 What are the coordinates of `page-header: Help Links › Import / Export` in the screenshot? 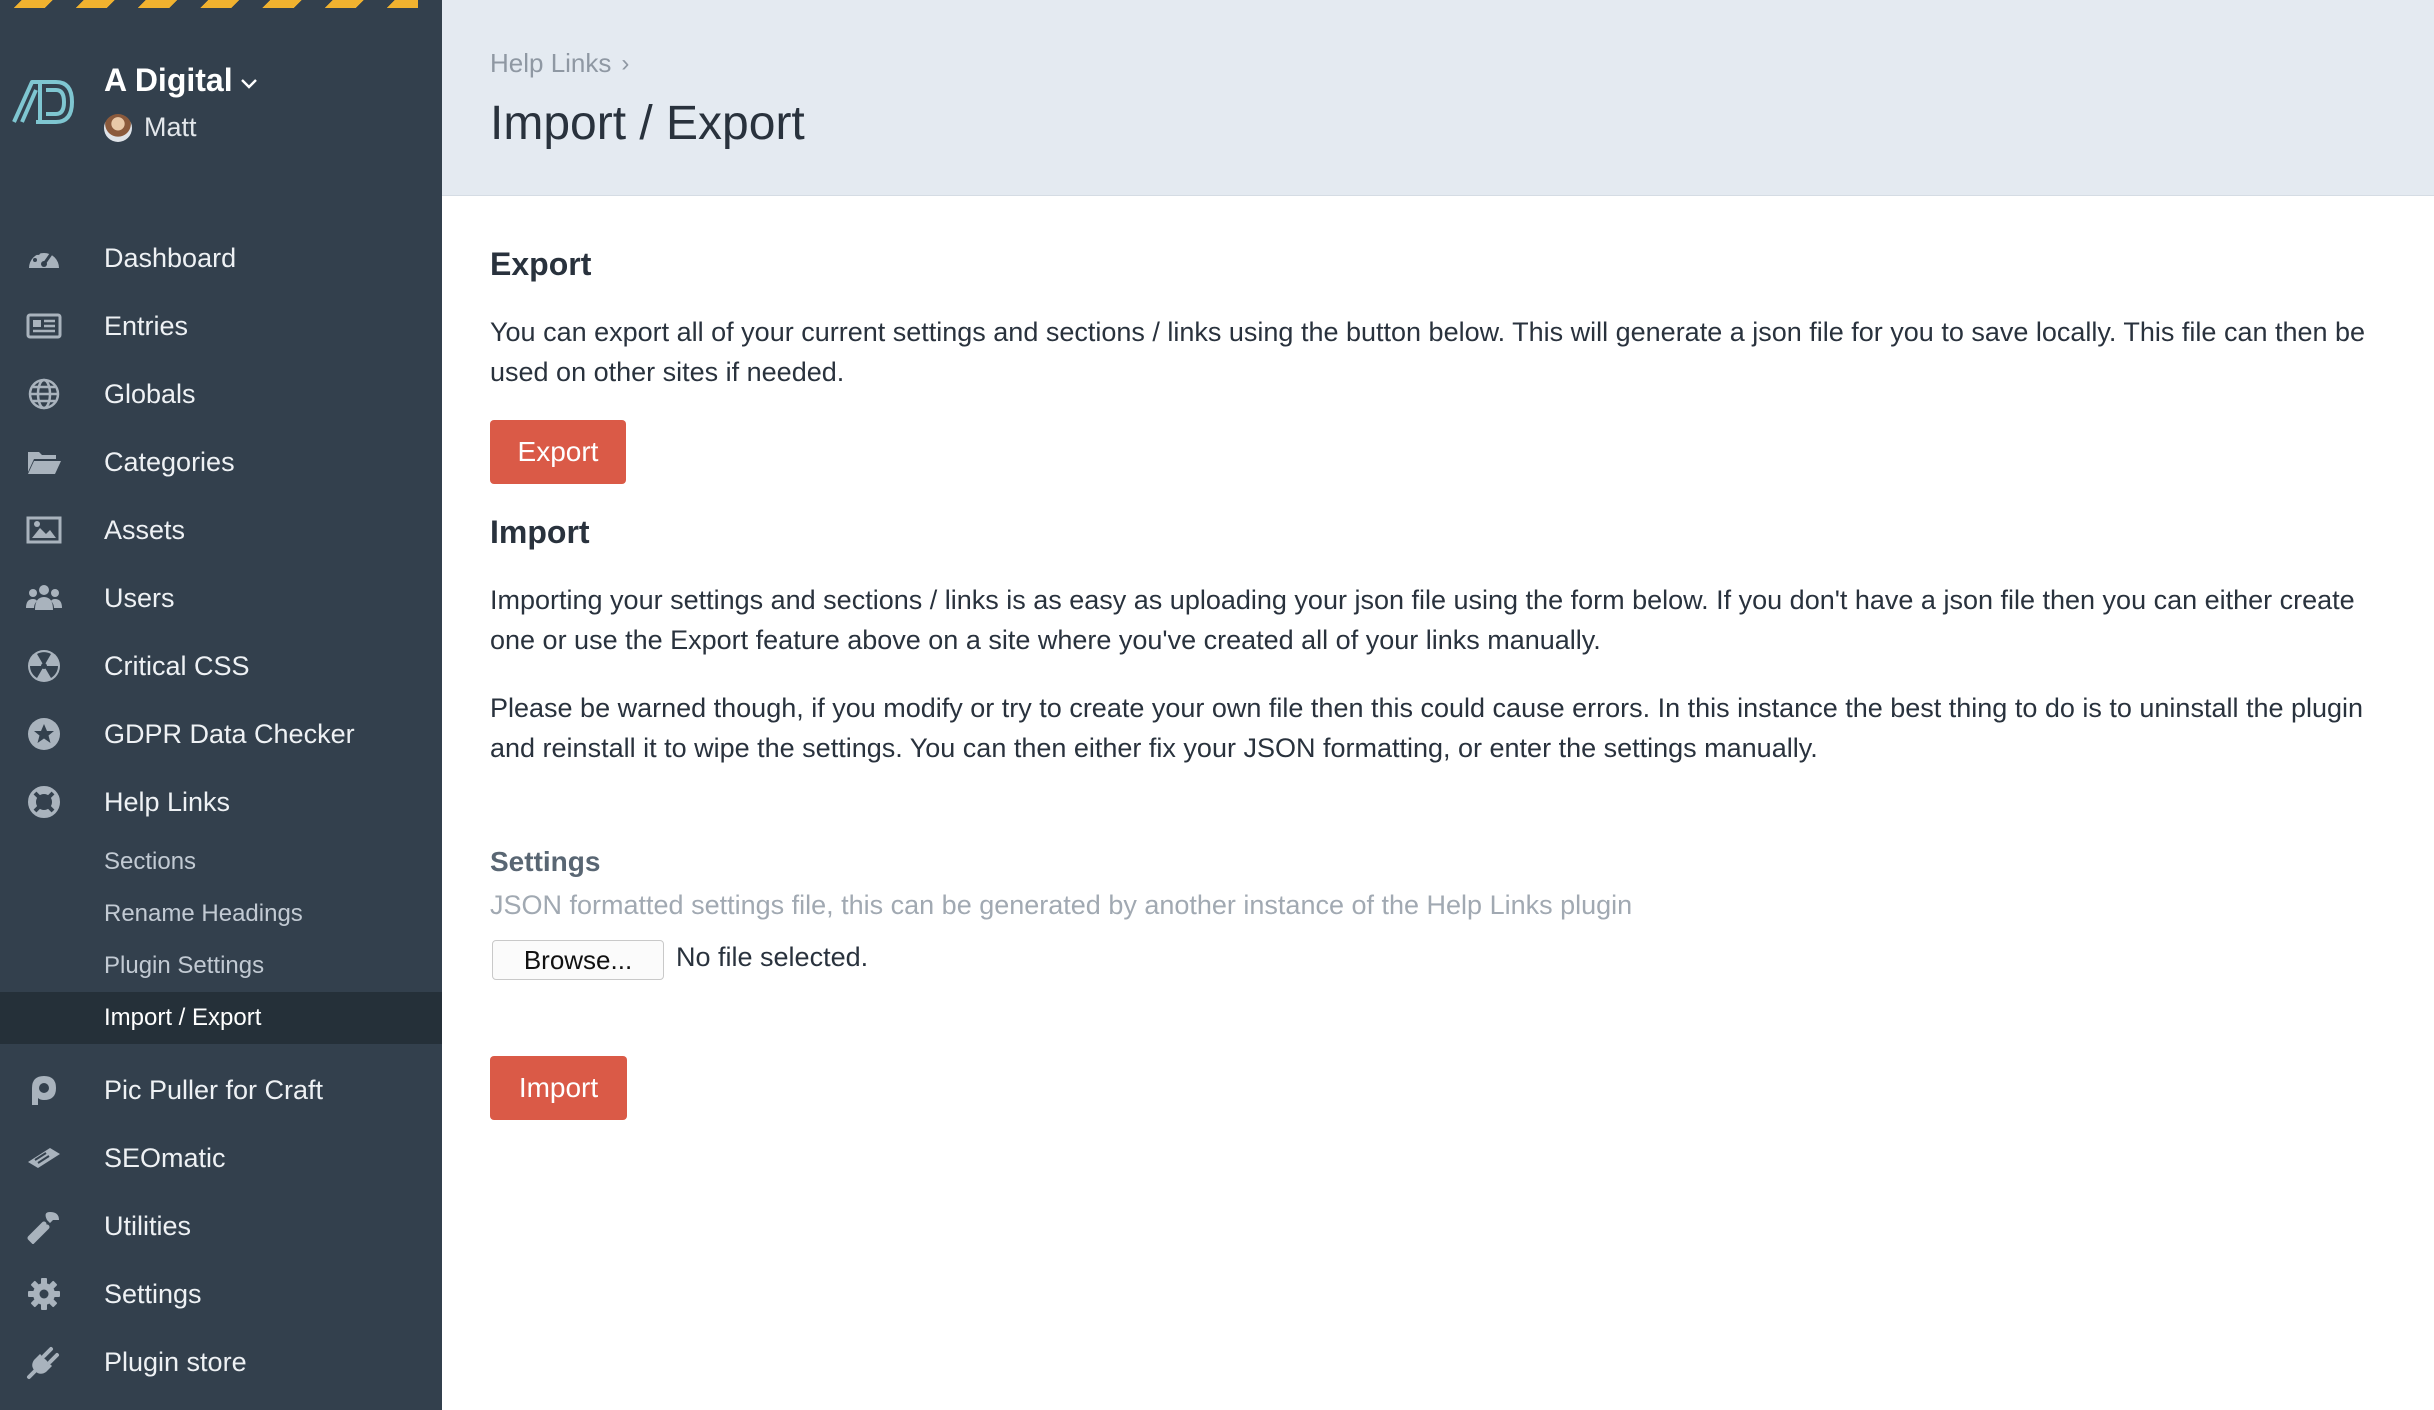 It's located at (1438, 98).